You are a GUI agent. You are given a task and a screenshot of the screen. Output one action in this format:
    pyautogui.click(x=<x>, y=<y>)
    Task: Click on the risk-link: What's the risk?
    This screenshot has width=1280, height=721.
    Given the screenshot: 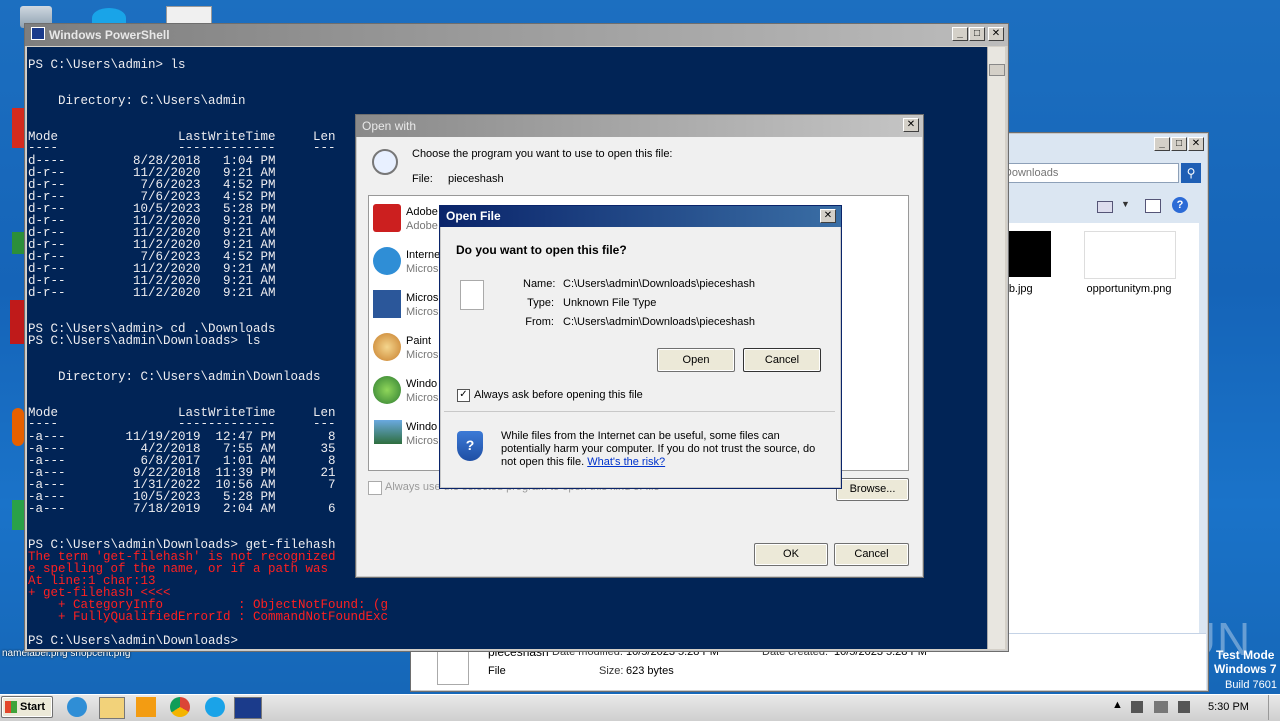 What is the action you would take?
    pyautogui.click(x=626, y=462)
    